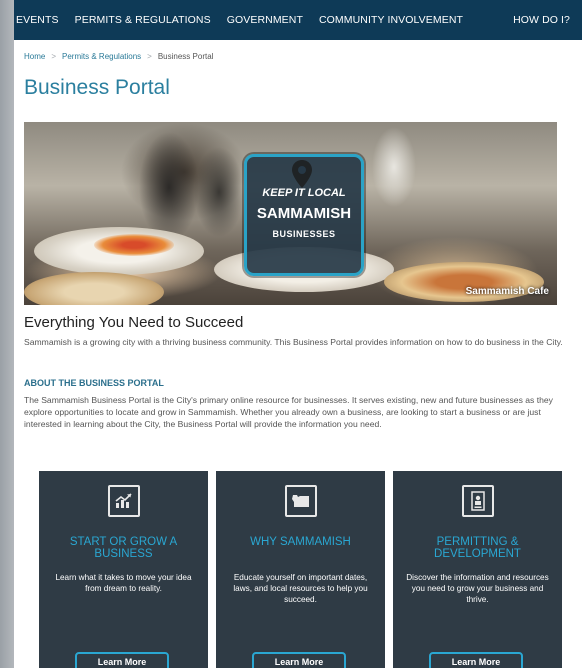  What do you see at coordinates (34, 56) in the screenshot?
I see `breadcrumb-home: Home` at bounding box center [34, 56].